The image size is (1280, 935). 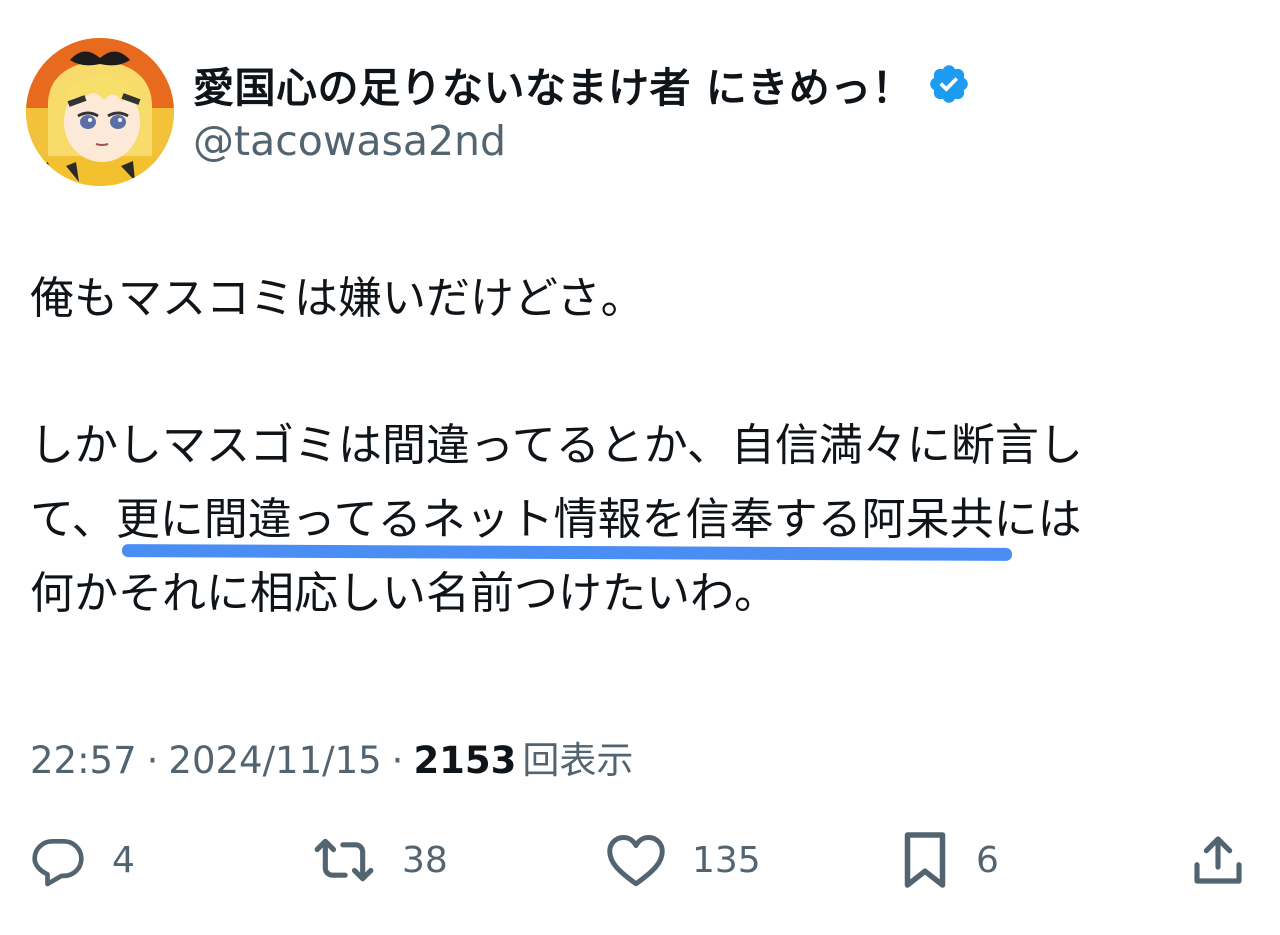 What do you see at coordinates (578, 760) in the screenshot?
I see `views-label: 回表示` at bounding box center [578, 760].